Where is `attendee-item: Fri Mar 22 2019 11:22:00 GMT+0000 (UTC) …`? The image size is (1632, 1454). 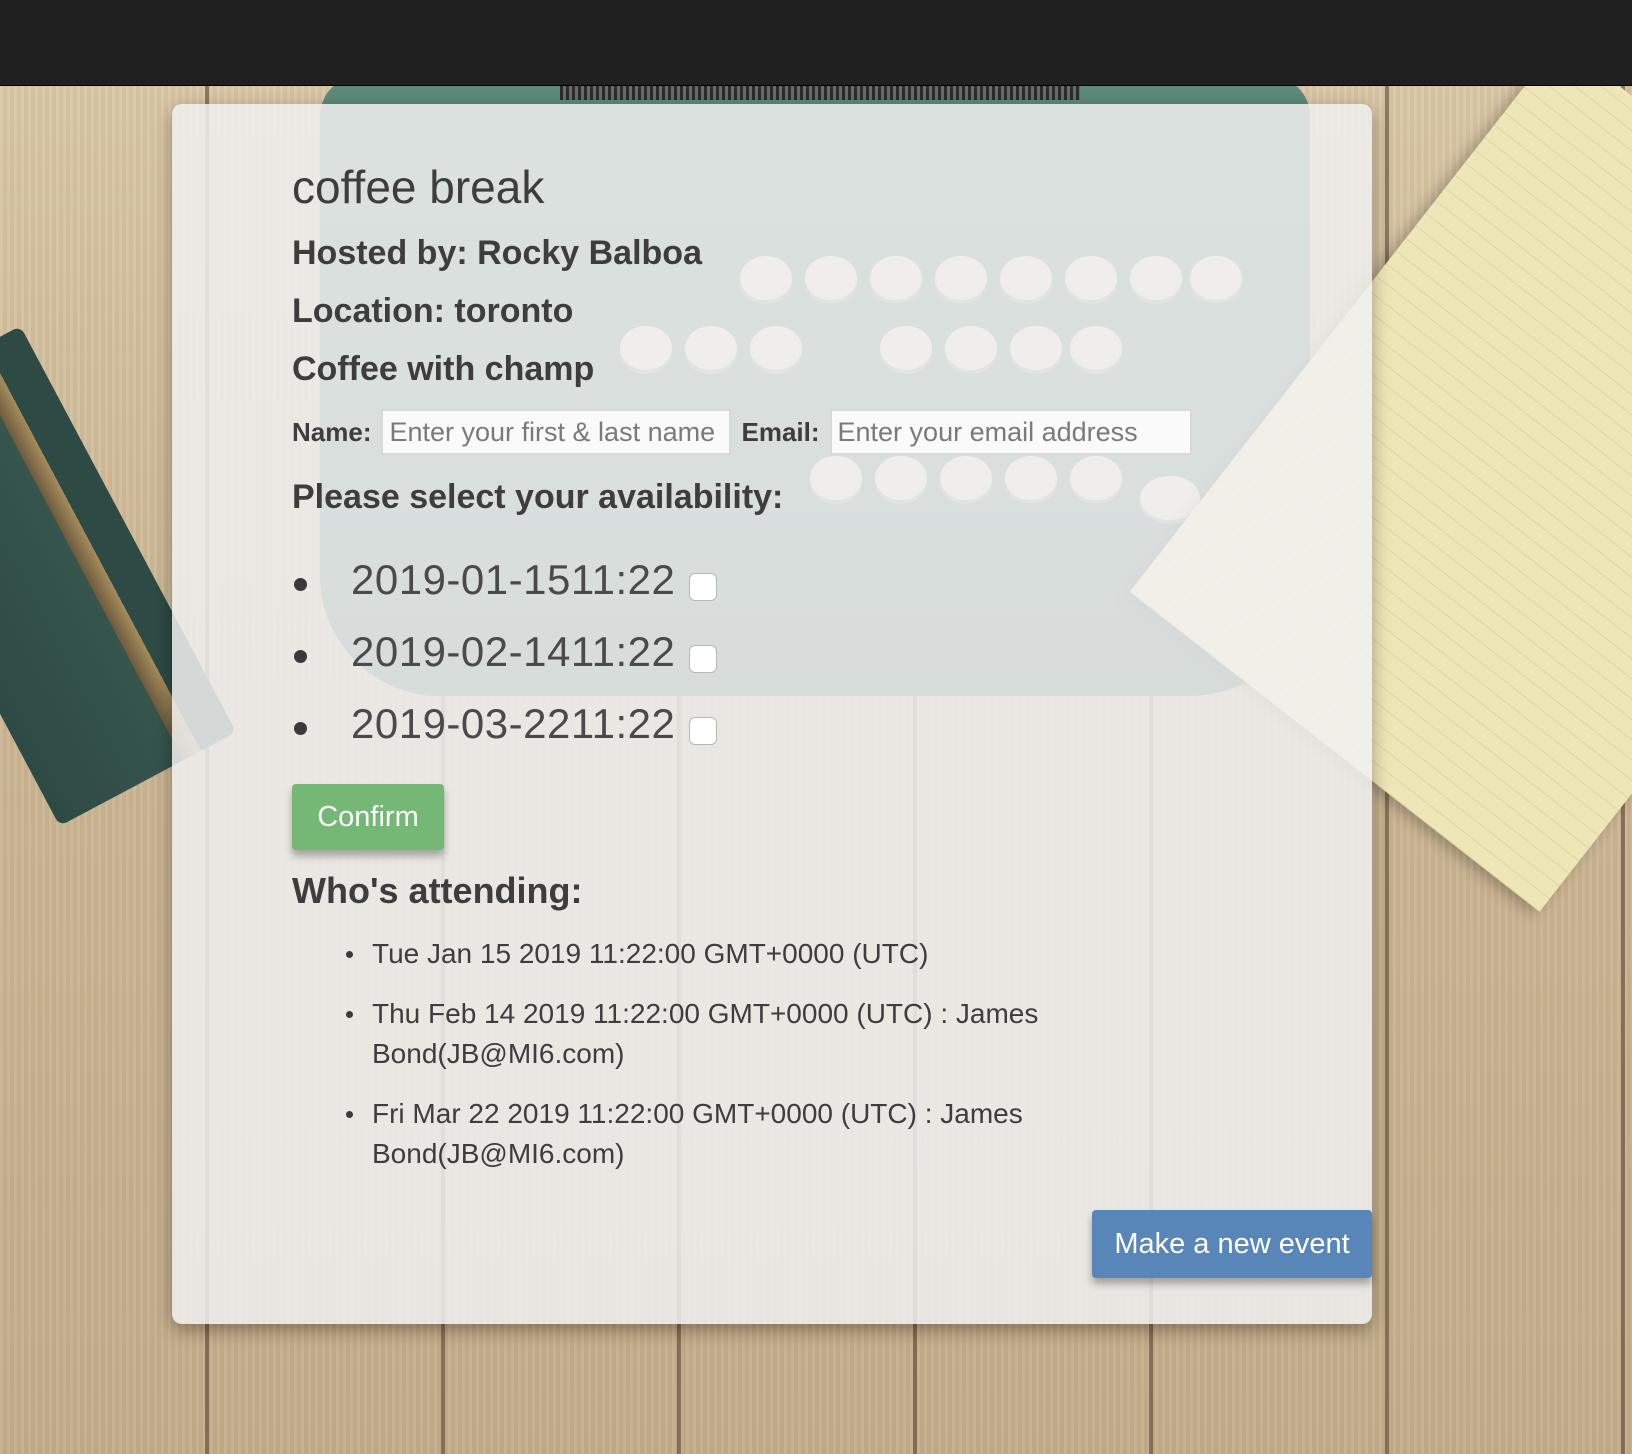
attendee-item: Fri Mar 22 2019 11:22:00 GMT+0000 (UTC) … is located at coordinates (692, 1134).